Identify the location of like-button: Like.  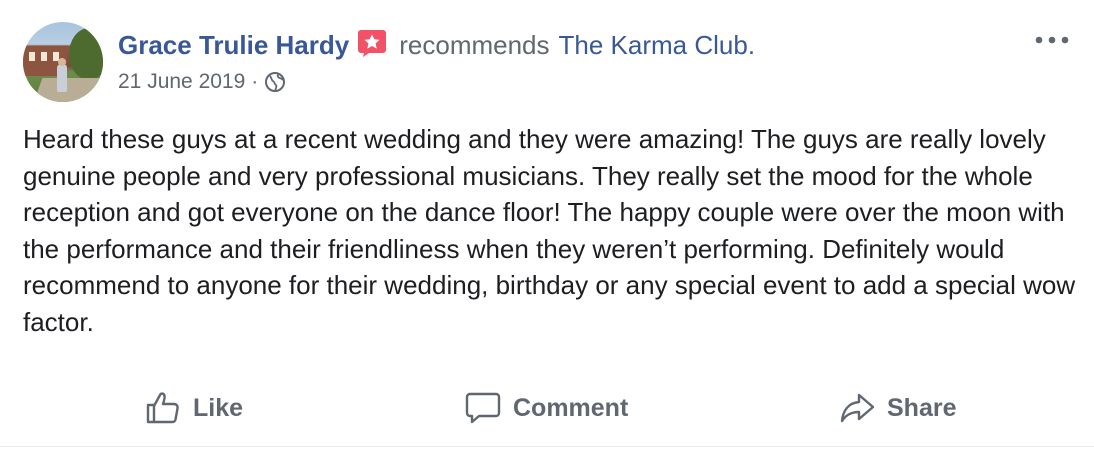
(194, 408).